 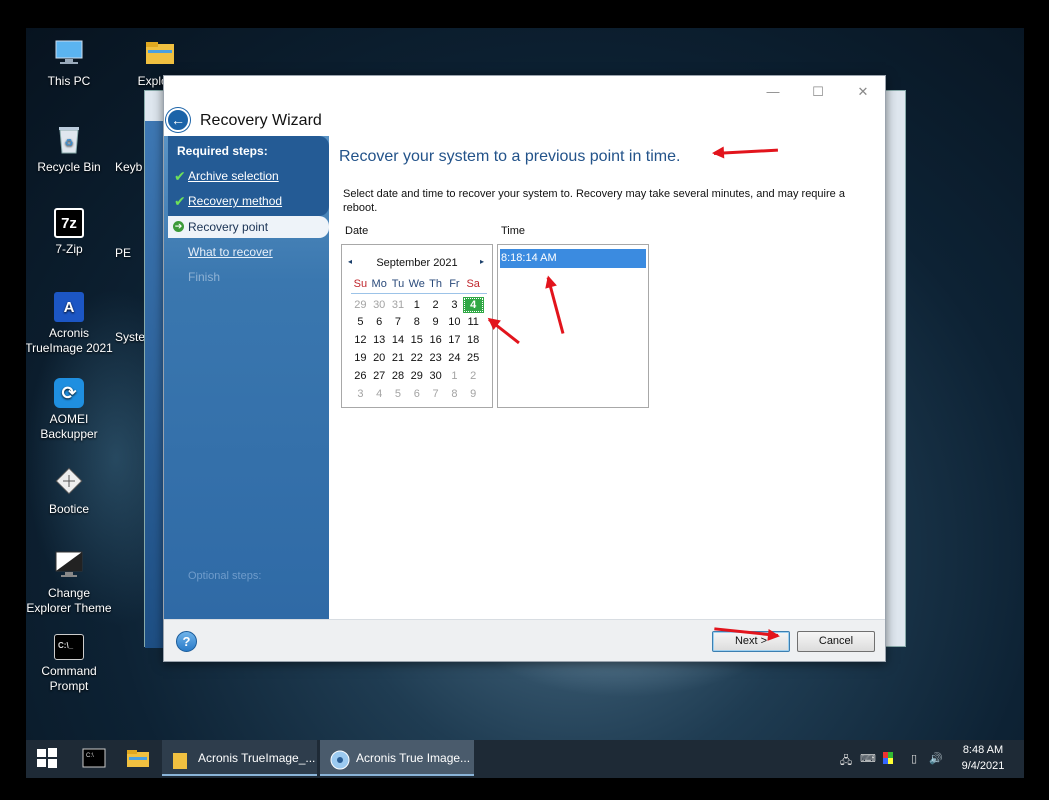 What do you see at coordinates (398, 358) in the screenshot?
I see `calendar-day: 21` at bounding box center [398, 358].